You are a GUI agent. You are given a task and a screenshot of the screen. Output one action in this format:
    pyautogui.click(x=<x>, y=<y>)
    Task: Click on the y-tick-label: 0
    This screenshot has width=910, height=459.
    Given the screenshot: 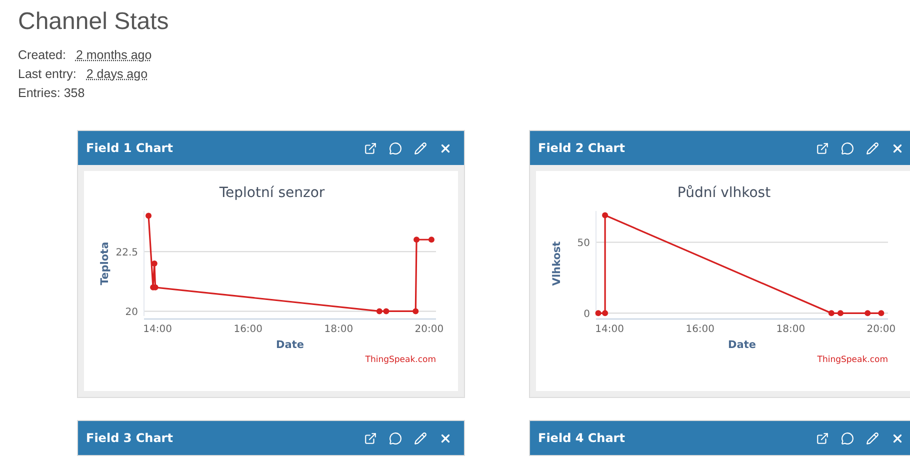 What is the action you would take?
    pyautogui.click(x=587, y=314)
    